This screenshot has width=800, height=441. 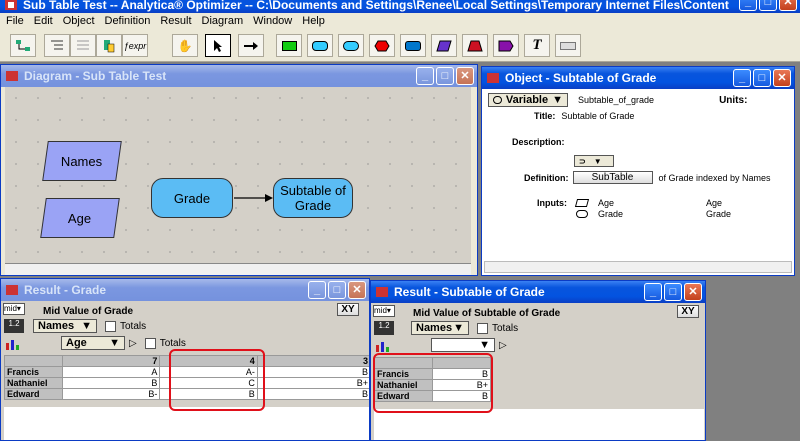 What do you see at coordinates (238, 269) in the screenshot?
I see `diagram-scrollbar` at bounding box center [238, 269].